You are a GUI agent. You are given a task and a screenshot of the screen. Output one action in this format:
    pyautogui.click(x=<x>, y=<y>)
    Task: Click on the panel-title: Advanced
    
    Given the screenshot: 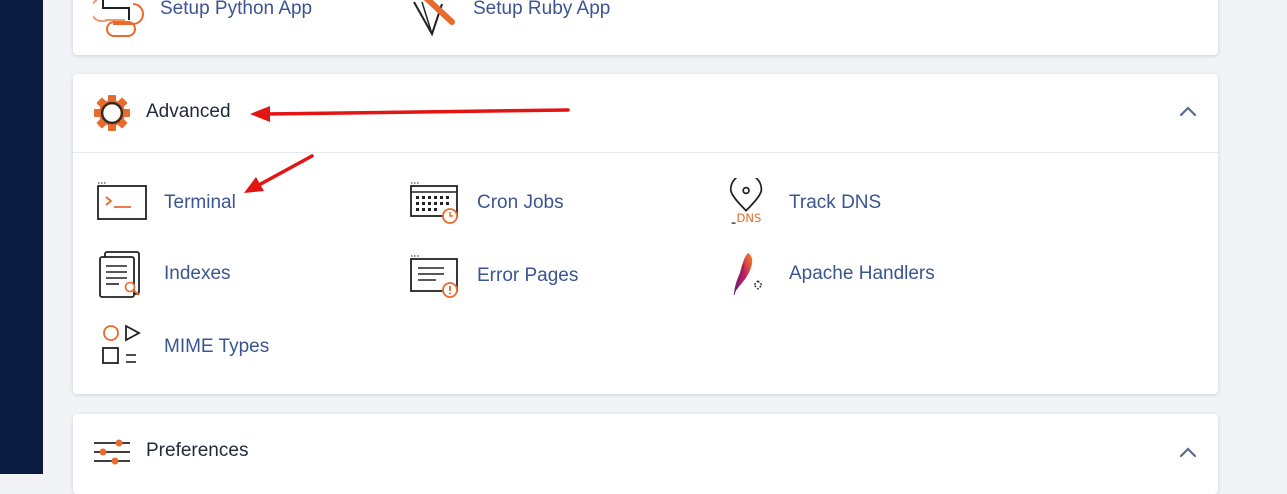 What is the action you would take?
    pyautogui.click(x=188, y=111)
    